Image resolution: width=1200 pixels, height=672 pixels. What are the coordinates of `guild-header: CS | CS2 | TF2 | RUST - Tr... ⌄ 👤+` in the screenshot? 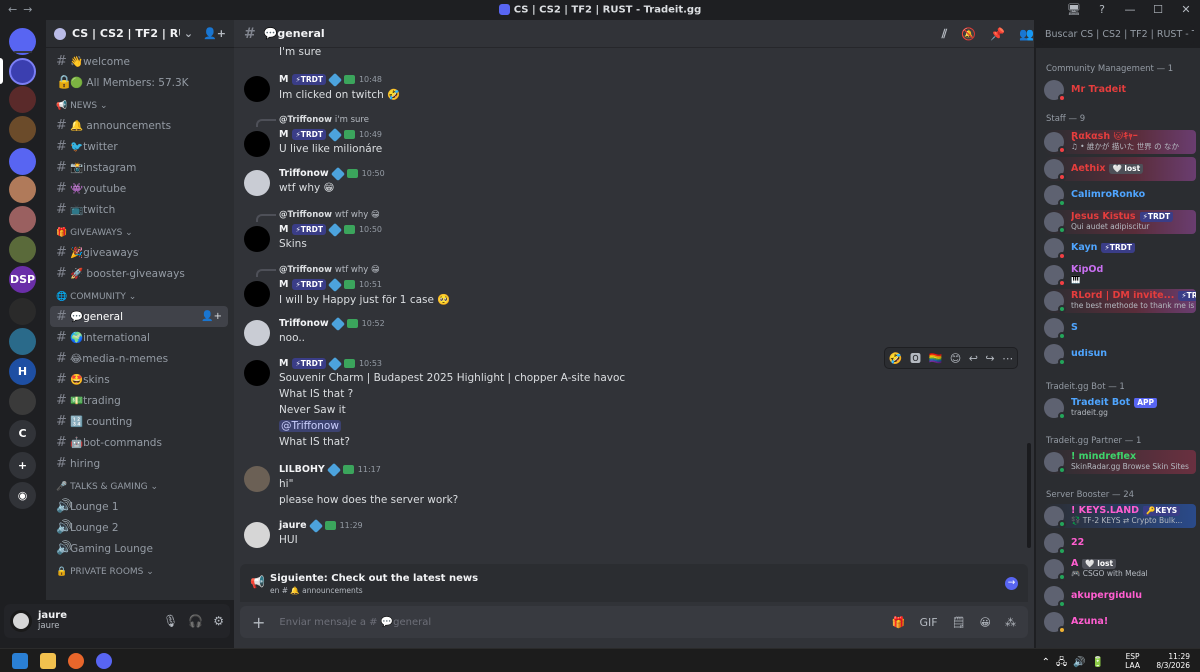 It's located at (140, 34).